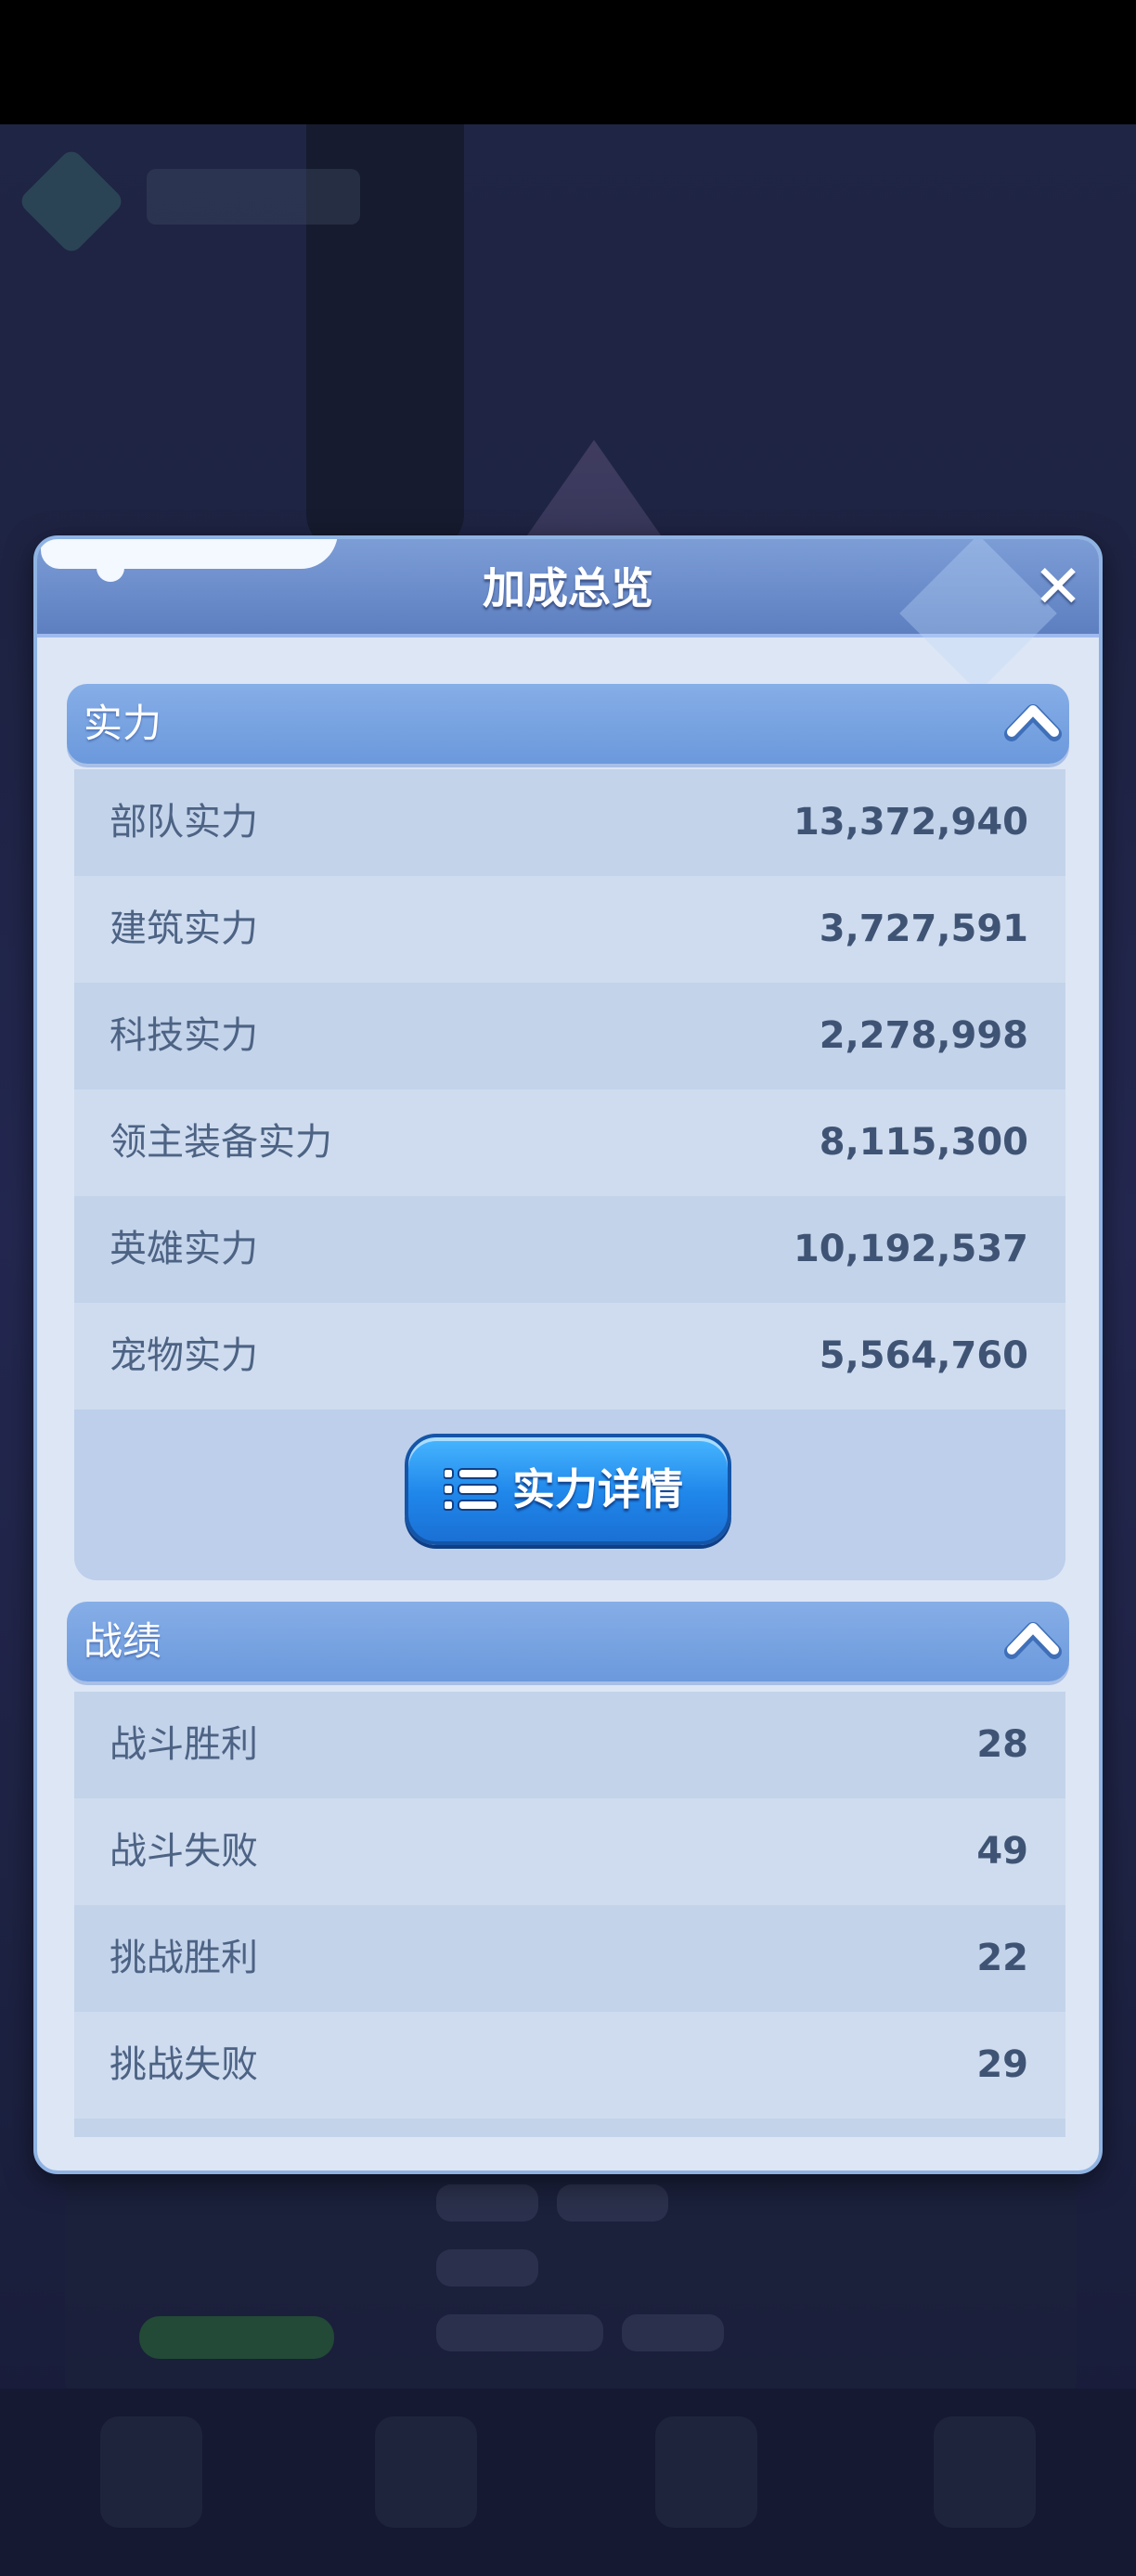 This screenshot has height=2576, width=1136. What do you see at coordinates (569, 929) in the screenshot?
I see `list-item: 建筑实力 3,727,591` at bounding box center [569, 929].